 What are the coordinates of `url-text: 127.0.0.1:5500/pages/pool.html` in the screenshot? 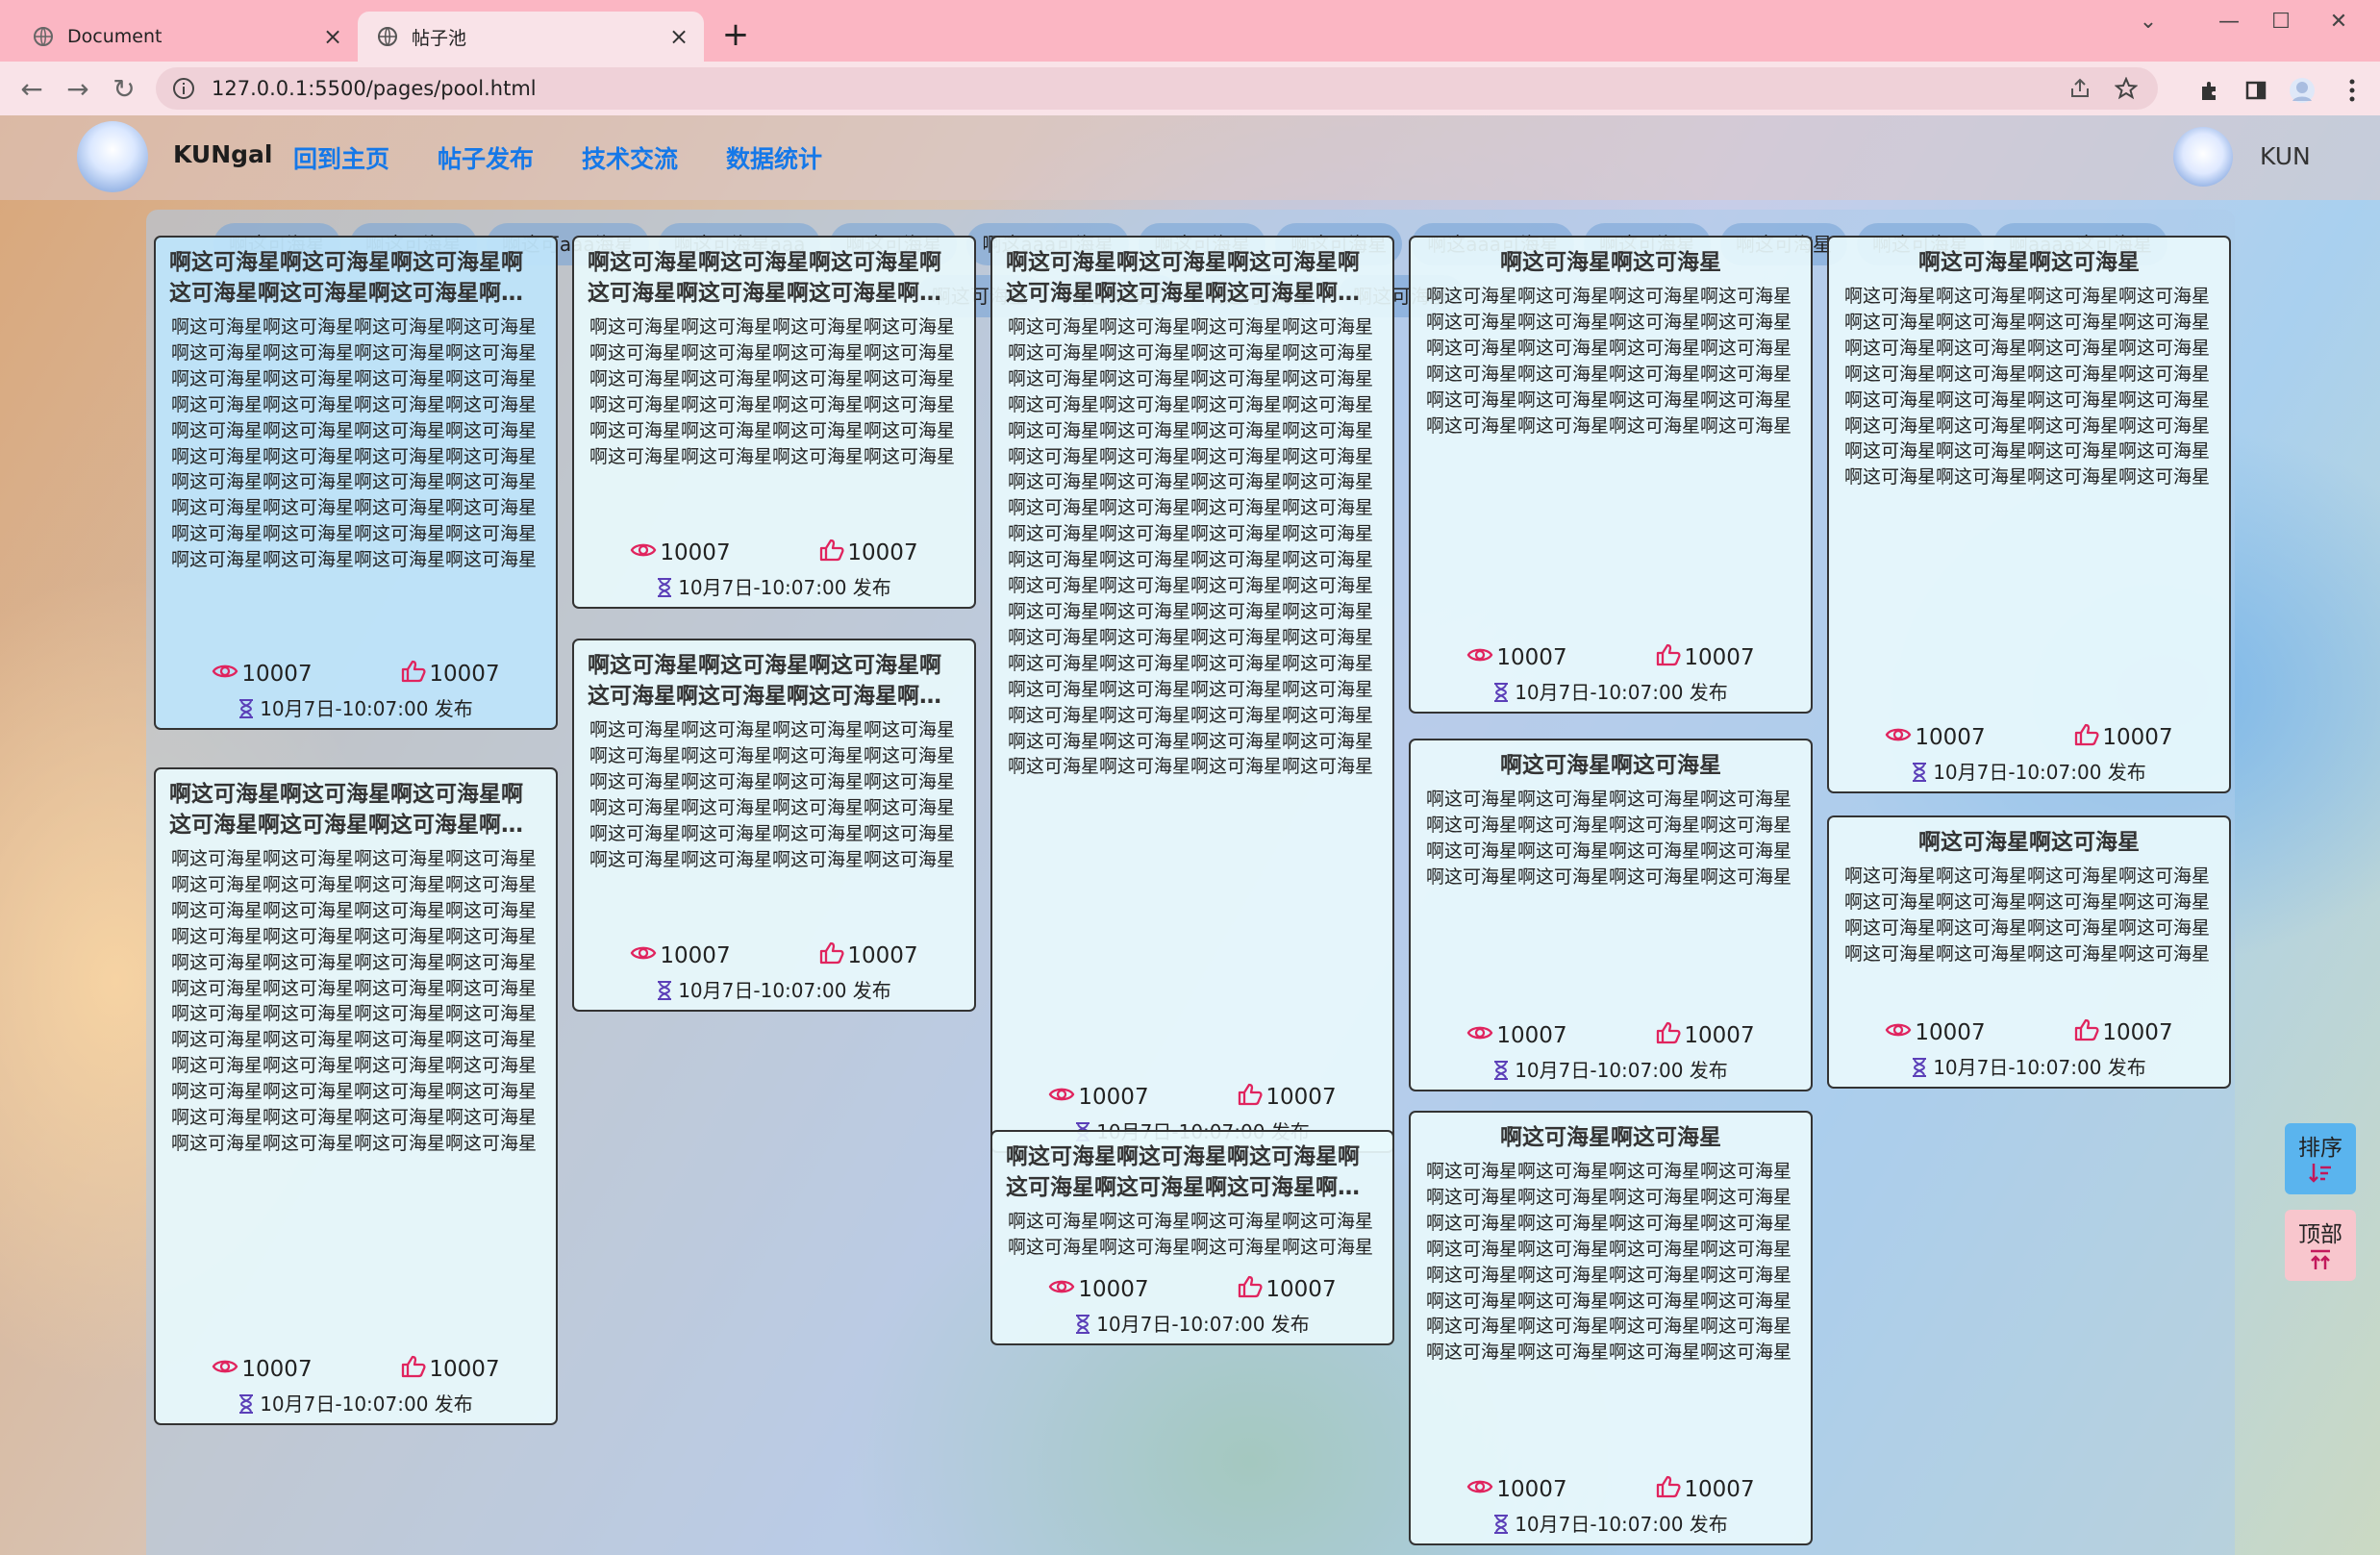 It's located at (375, 88).